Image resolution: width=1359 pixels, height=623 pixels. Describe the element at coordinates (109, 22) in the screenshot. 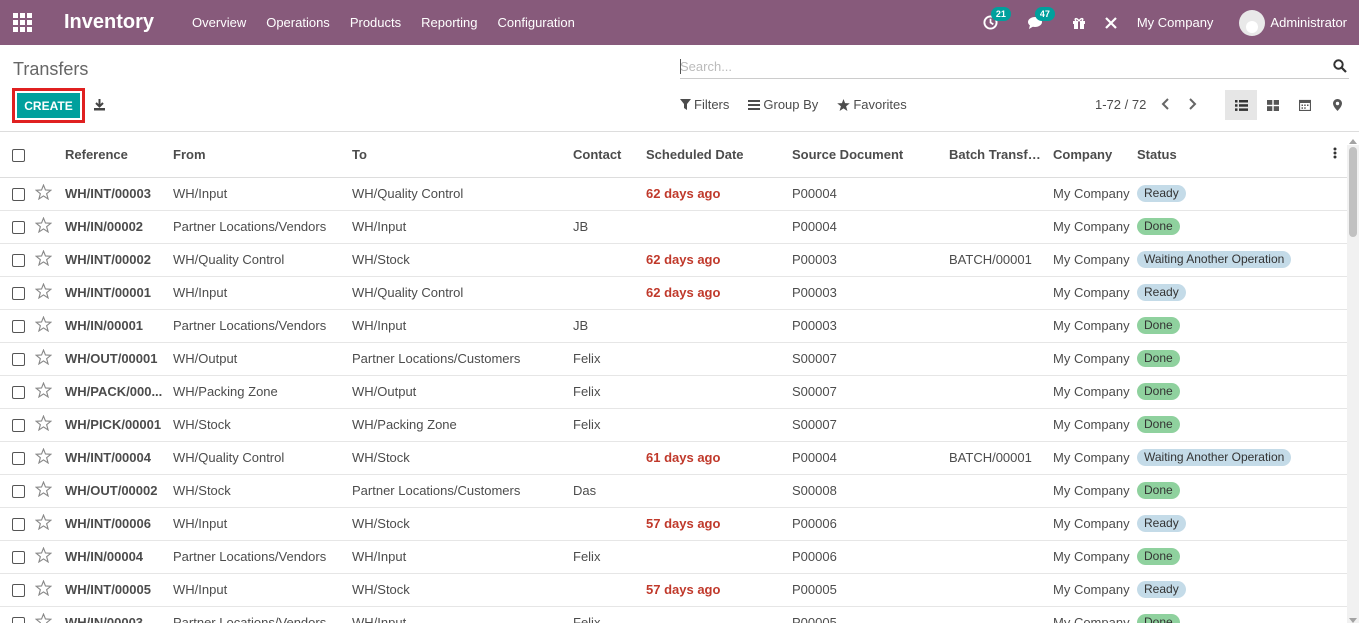

I see `app-title: Inventory` at that location.